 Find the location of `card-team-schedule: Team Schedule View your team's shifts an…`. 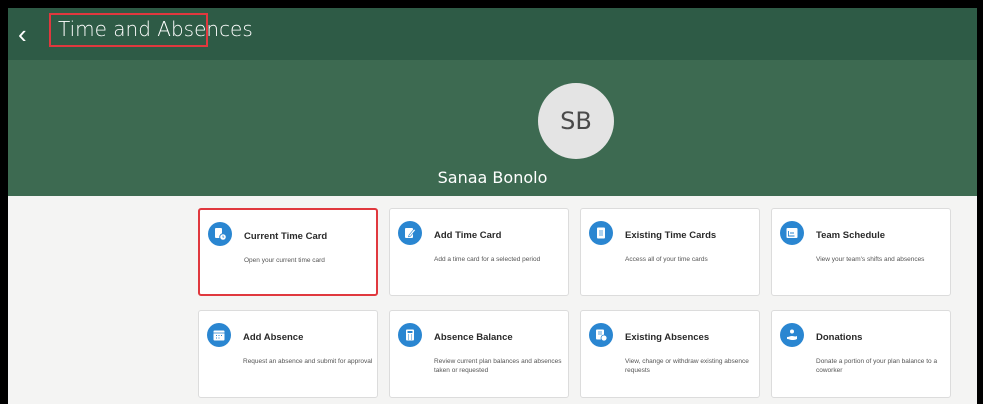

card-team-schedule: Team Schedule View your team's shifts an… is located at coordinates (861, 252).